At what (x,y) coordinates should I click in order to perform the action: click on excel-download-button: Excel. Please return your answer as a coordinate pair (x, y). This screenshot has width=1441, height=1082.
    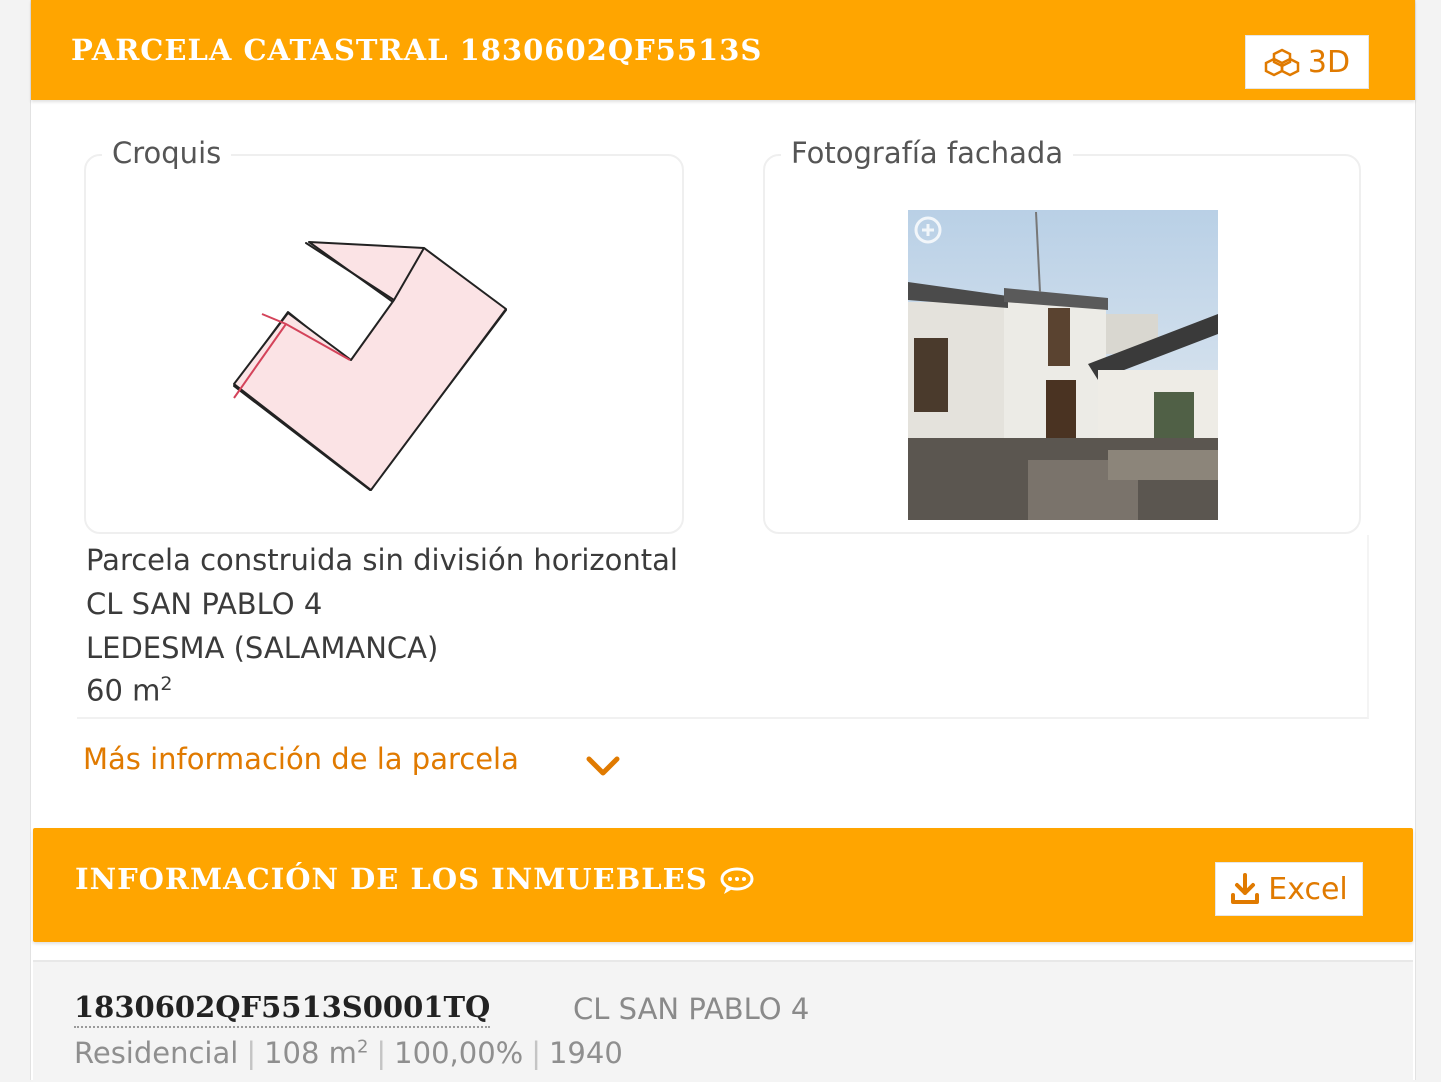
    Looking at the image, I should click on (1289, 889).